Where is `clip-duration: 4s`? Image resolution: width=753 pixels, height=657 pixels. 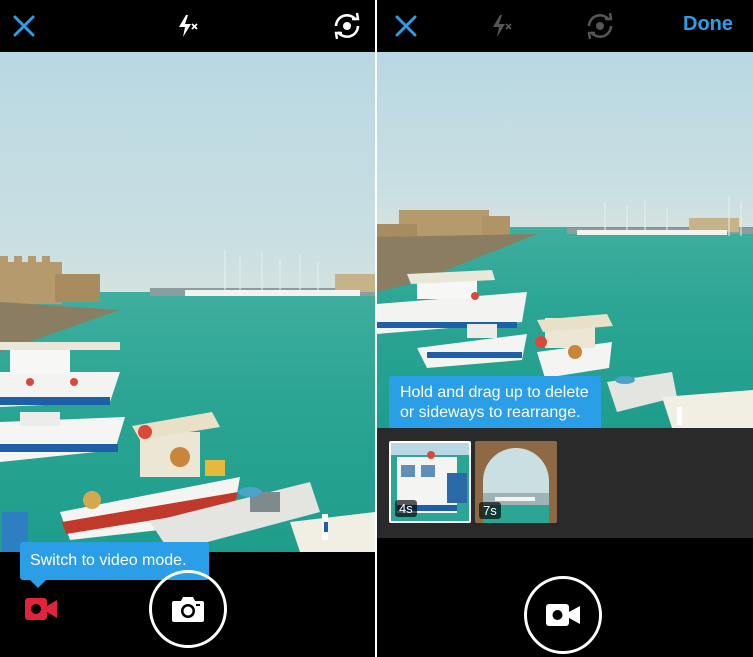 clip-duration: 4s is located at coordinates (406, 508).